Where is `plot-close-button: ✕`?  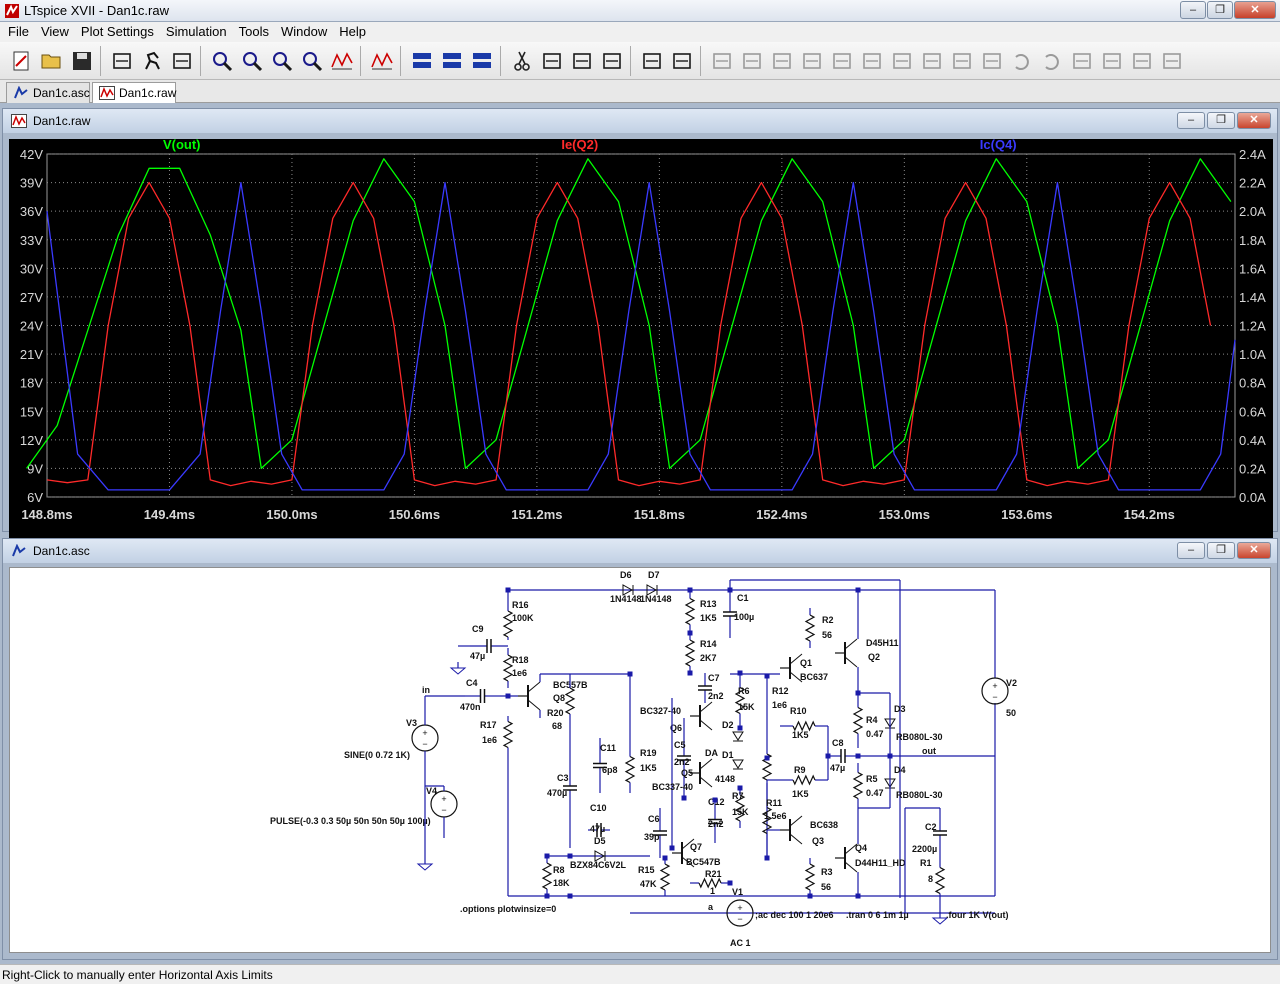
plot-close-button: ✕ is located at coordinates (1254, 120).